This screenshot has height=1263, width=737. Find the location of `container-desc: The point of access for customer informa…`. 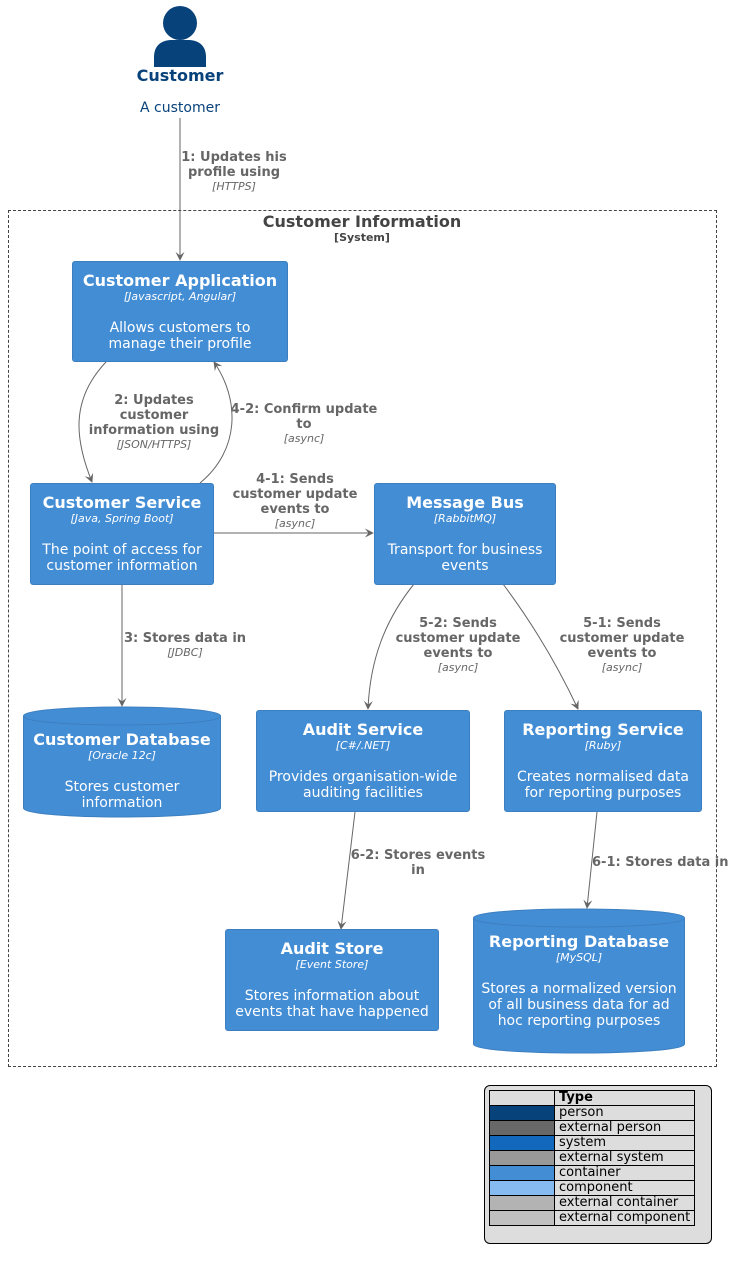

container-desc: The point of access for customer informa… is located at coordinates (122, 558).